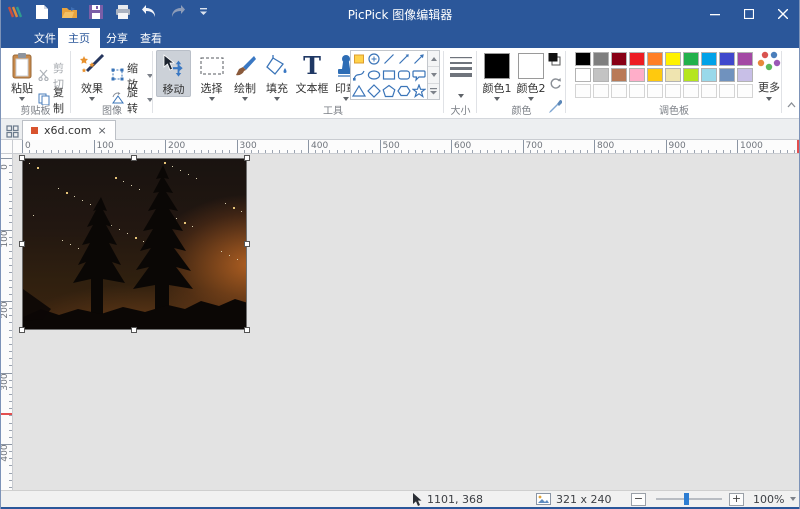  I want to click on effects-button: 效果, so click(92, 75).